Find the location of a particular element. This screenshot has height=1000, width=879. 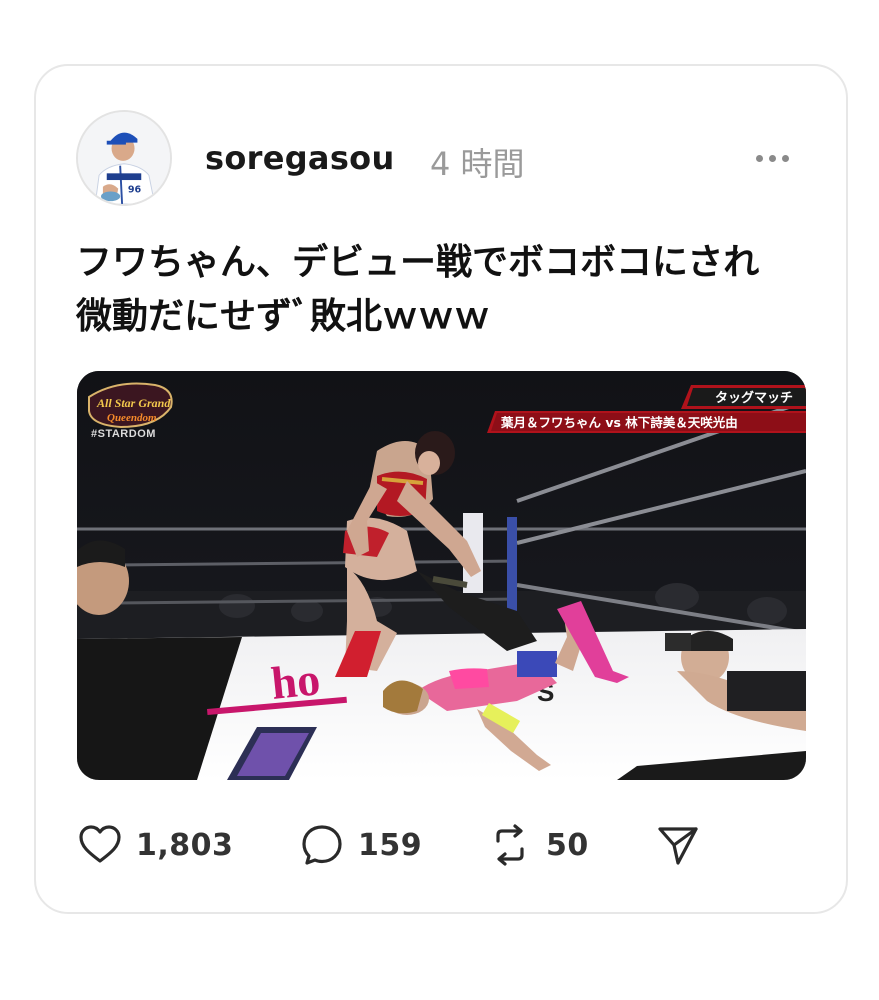

share-icon is located at coordinates (678, 846).